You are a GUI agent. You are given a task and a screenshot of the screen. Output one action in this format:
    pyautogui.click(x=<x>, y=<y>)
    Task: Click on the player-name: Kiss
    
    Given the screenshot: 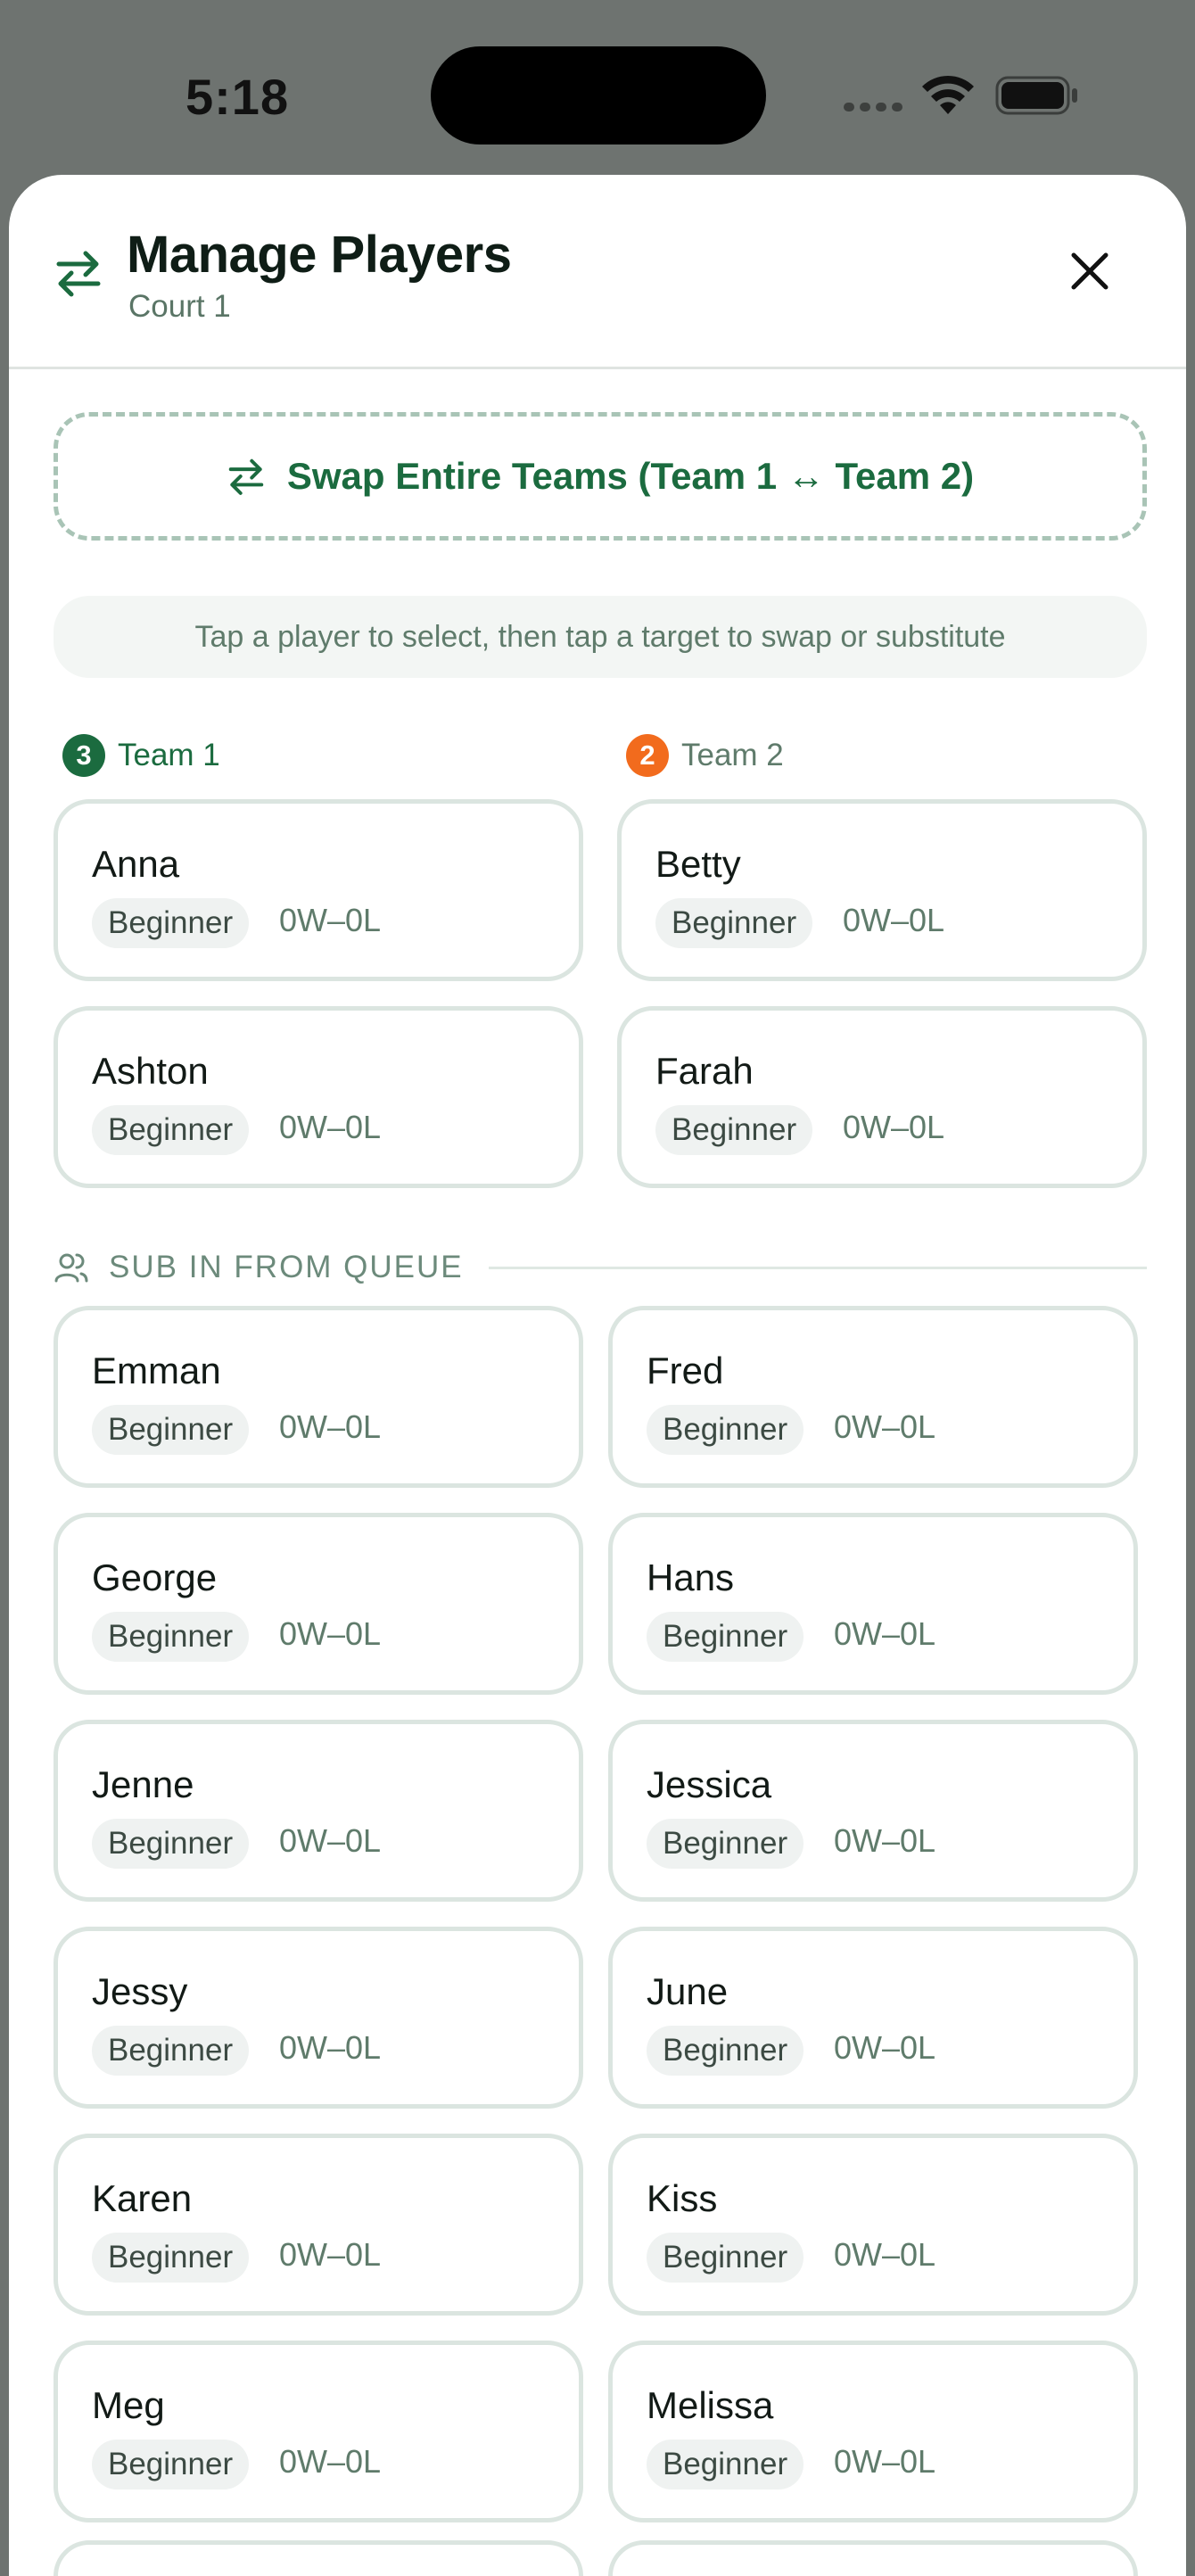 What is the action you would take?
    pyautogui.click(x=682, y=2198)
    